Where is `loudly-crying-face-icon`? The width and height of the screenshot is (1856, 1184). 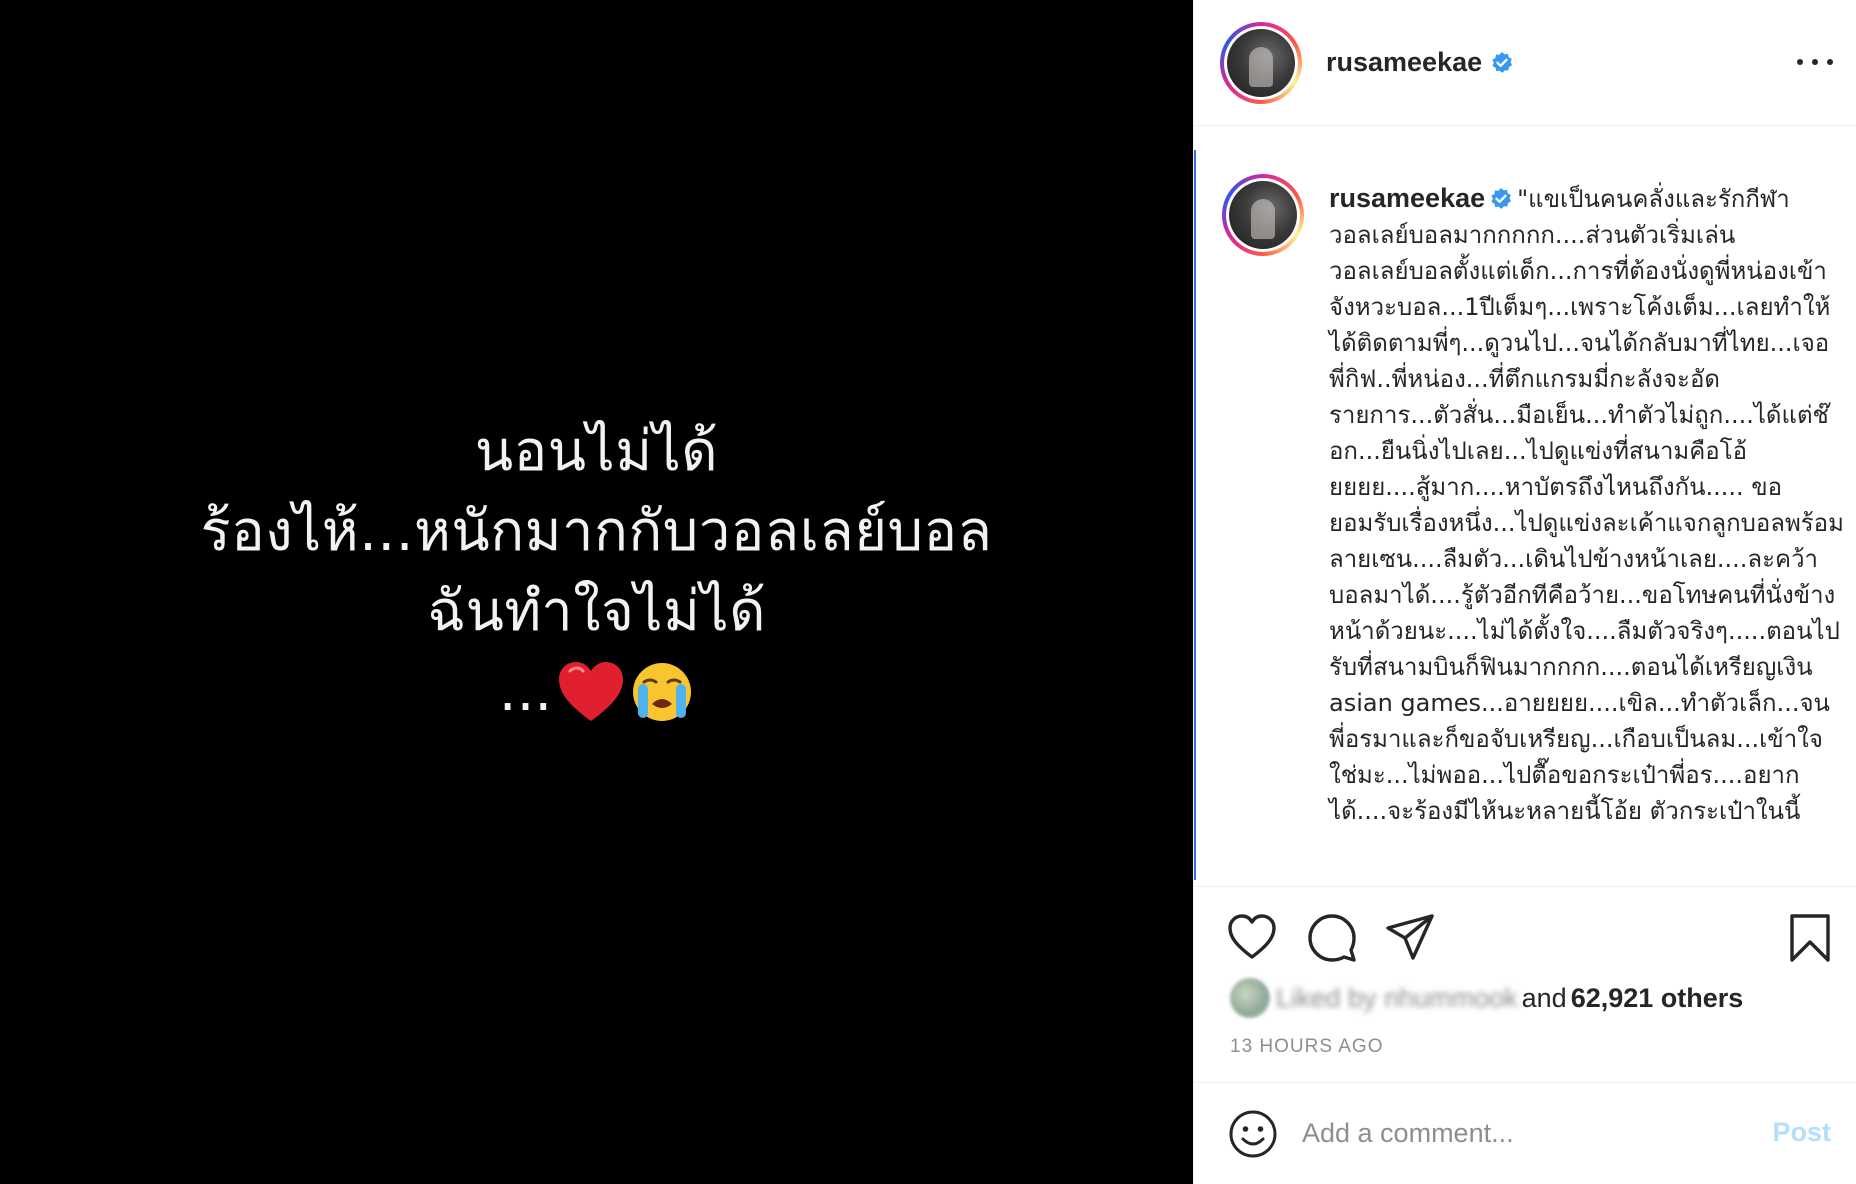
loudly-crying-face-icon is located at coordinates (662, 692).